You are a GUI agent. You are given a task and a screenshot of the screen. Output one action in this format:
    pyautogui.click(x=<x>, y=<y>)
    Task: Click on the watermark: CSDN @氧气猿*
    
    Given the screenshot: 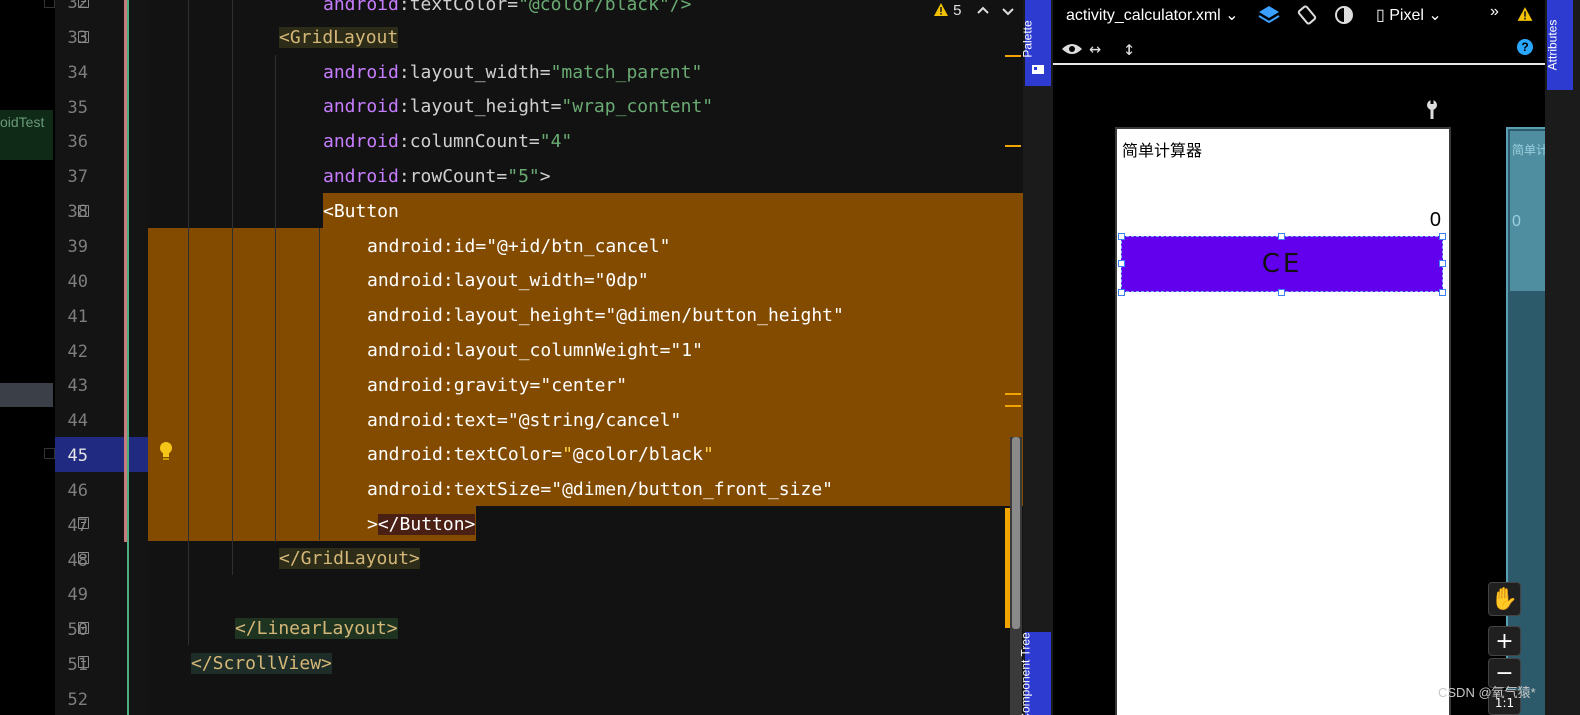 What is the action you would take?
    pyautogui.click(x=1487, y=692)
    